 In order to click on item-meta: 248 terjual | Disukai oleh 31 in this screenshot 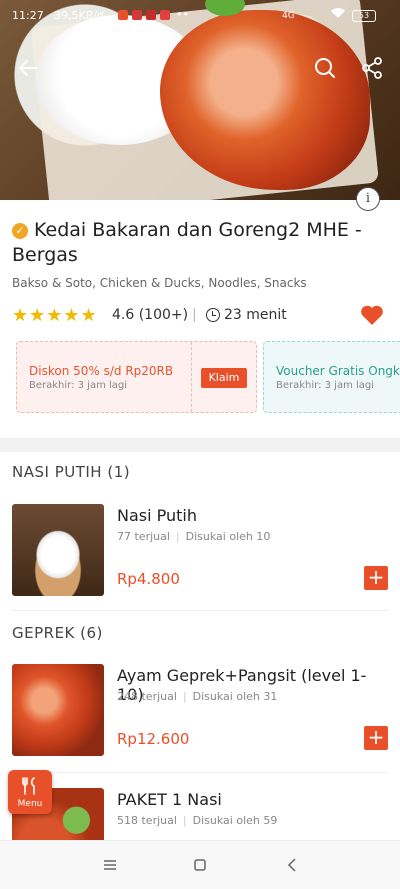, I will do `click(197, 696)`.